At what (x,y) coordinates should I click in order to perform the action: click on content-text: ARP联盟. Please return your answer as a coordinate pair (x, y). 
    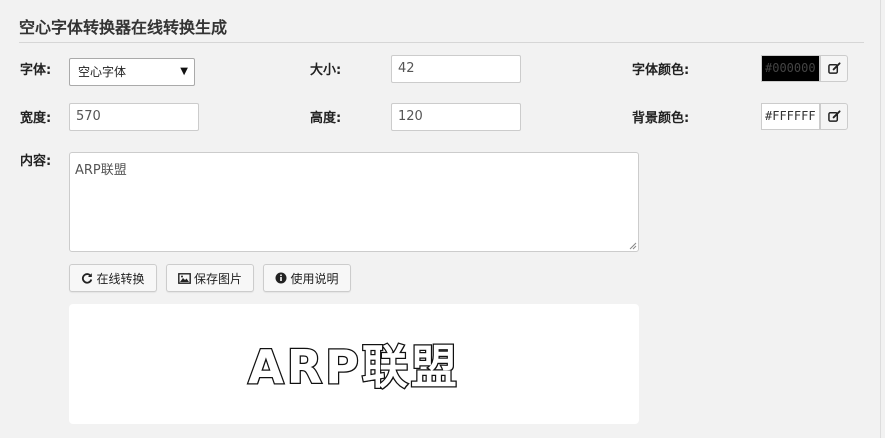
    Looking at the image, I should click on (101, 170).